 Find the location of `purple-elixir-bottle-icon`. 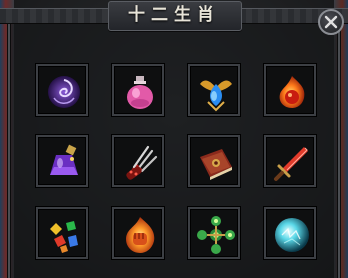

purple-elixir-bottle-icon is located at coordinates (64, 159).